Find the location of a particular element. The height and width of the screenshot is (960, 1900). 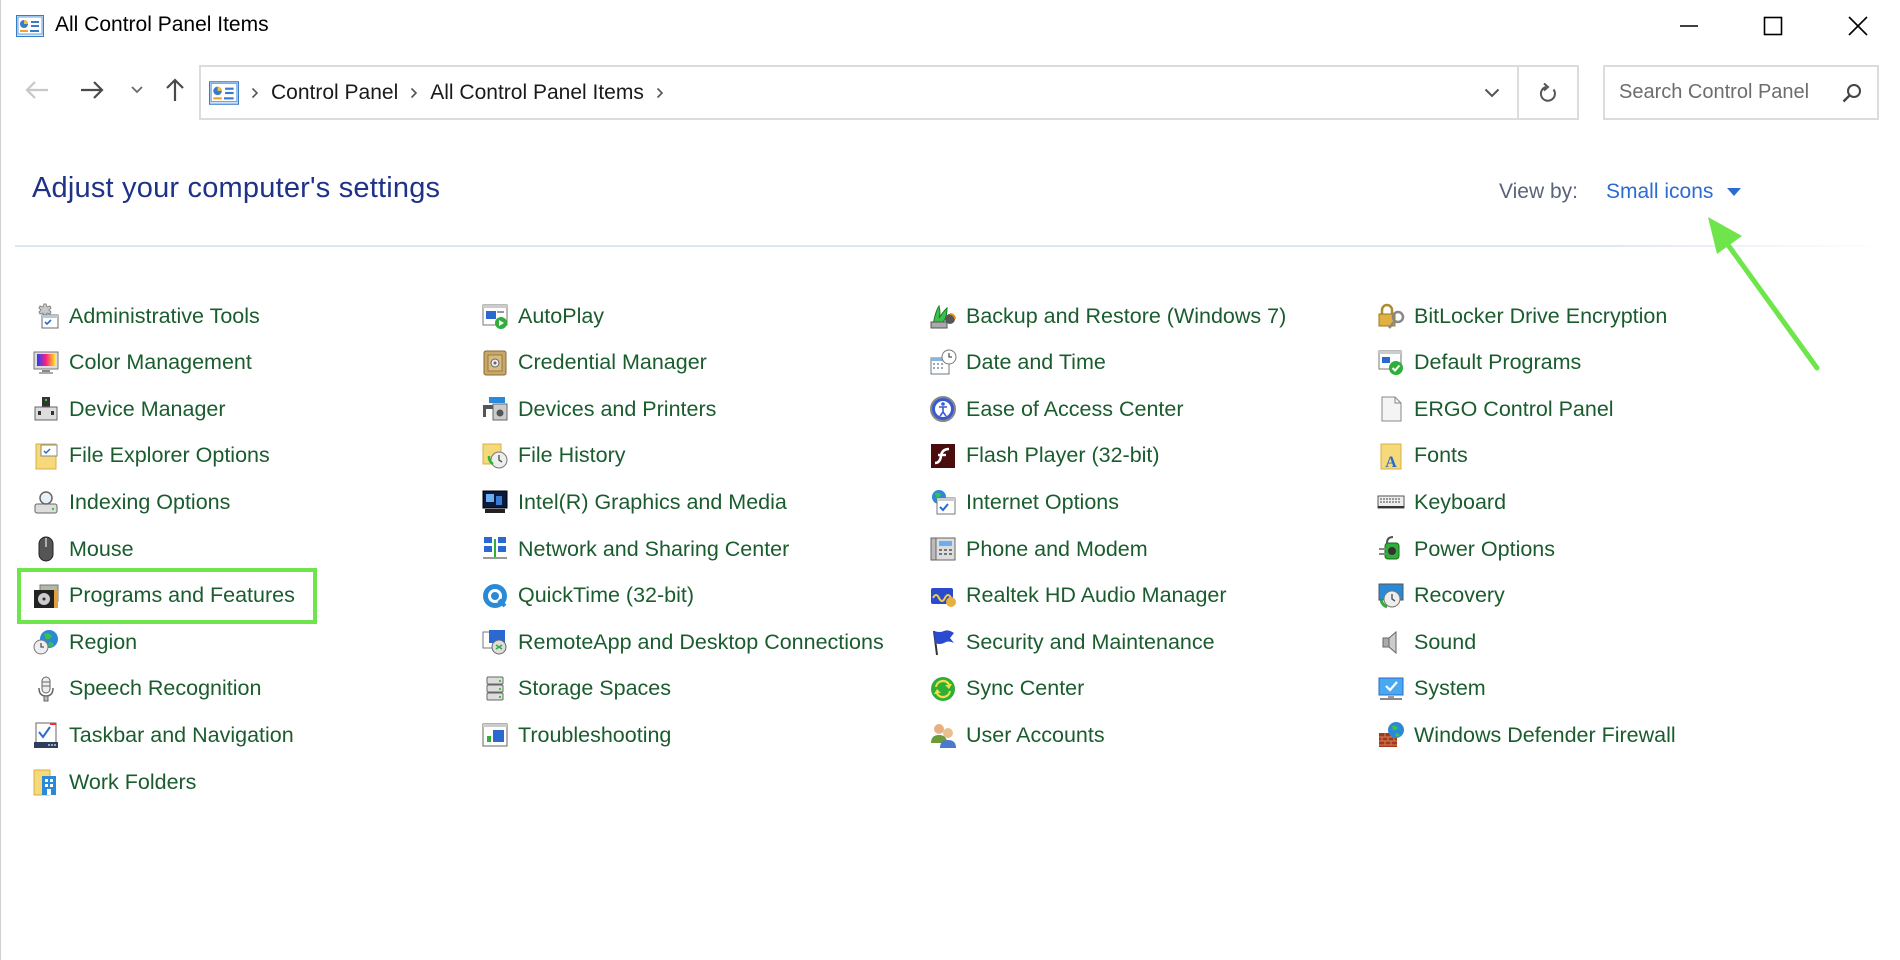

control-panel-item-administrative-tools: Administrative Tools is located at coordinates (145, 316).